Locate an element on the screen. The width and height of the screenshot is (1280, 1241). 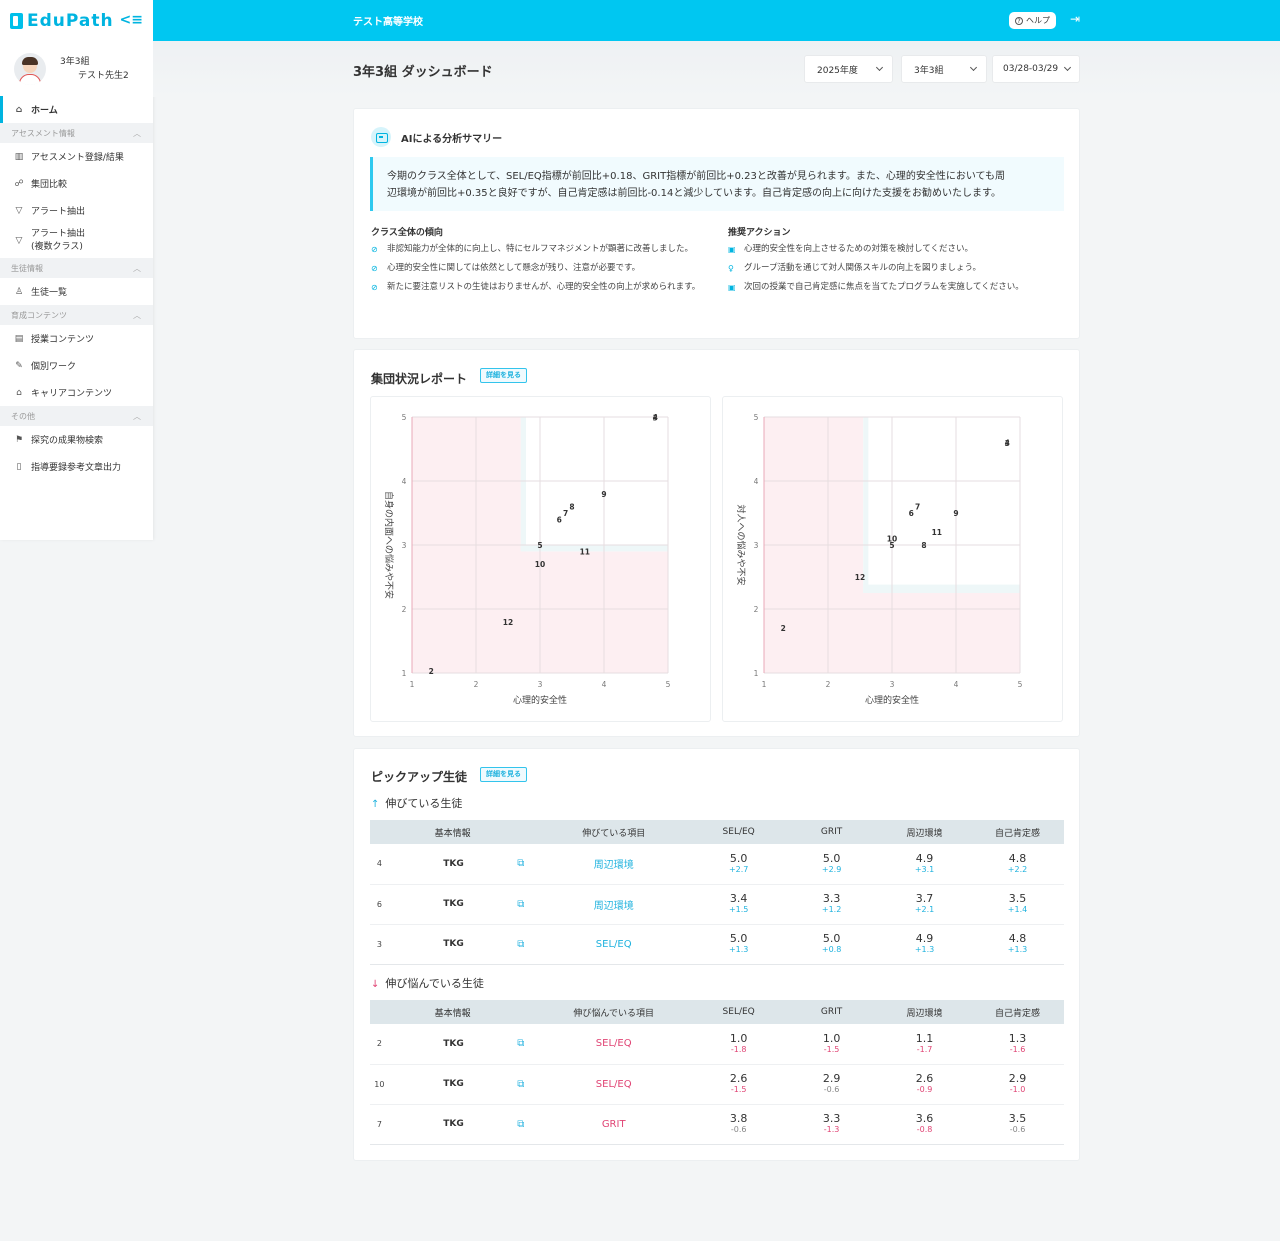
trend-text: 非認知能力が全体的に向上し、特にセルフマネジメントが顕著に改善しました。 is located at coordinates (540, 249).